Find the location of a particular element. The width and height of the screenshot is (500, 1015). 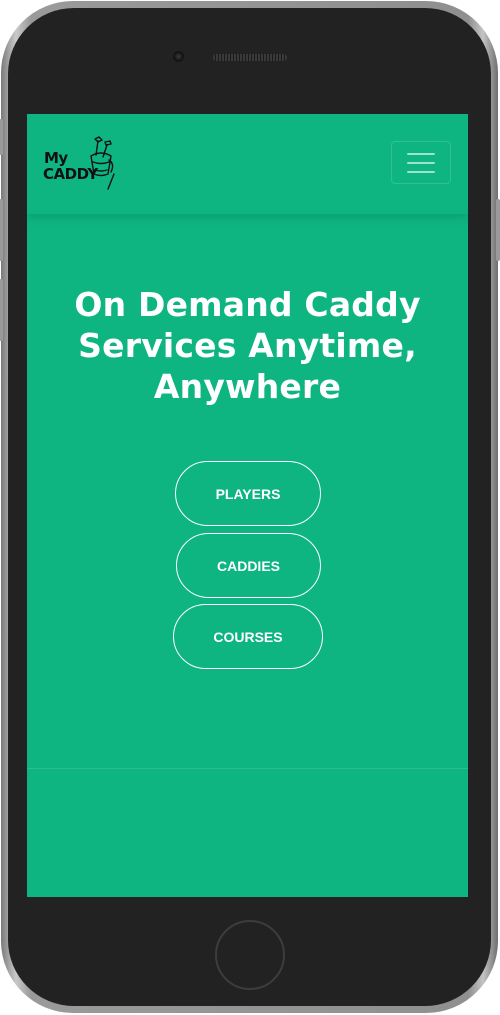

navbar: My CADDY is located at coordinates (247, 164).